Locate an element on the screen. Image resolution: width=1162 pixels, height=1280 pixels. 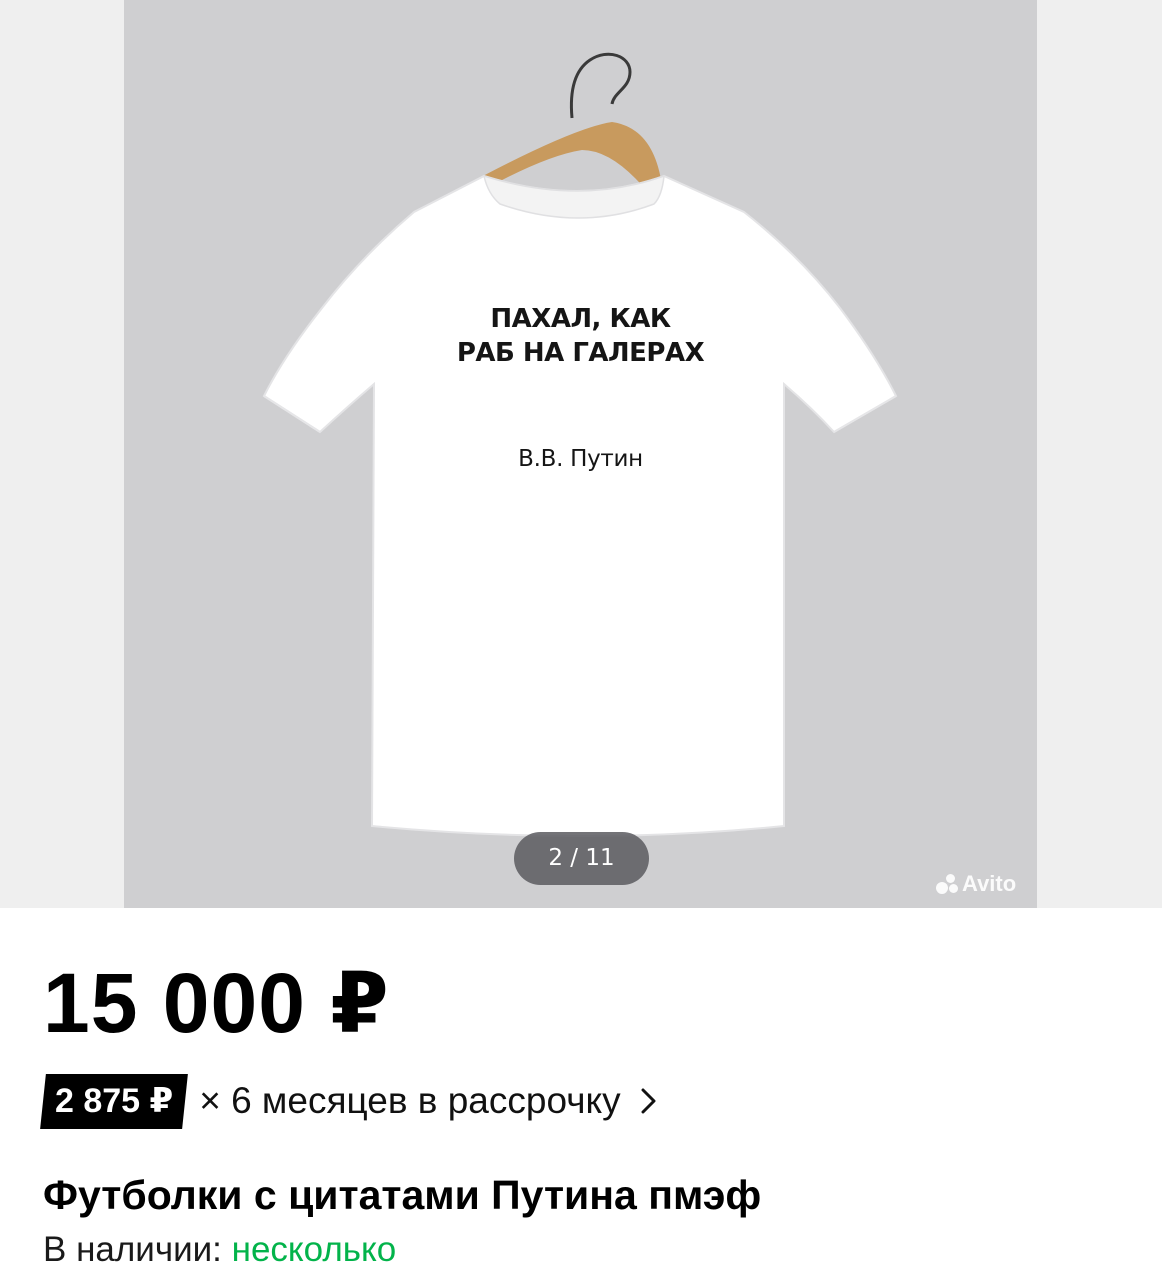
photo-counter: 2 / 11 is located at coordinates (581, 858).